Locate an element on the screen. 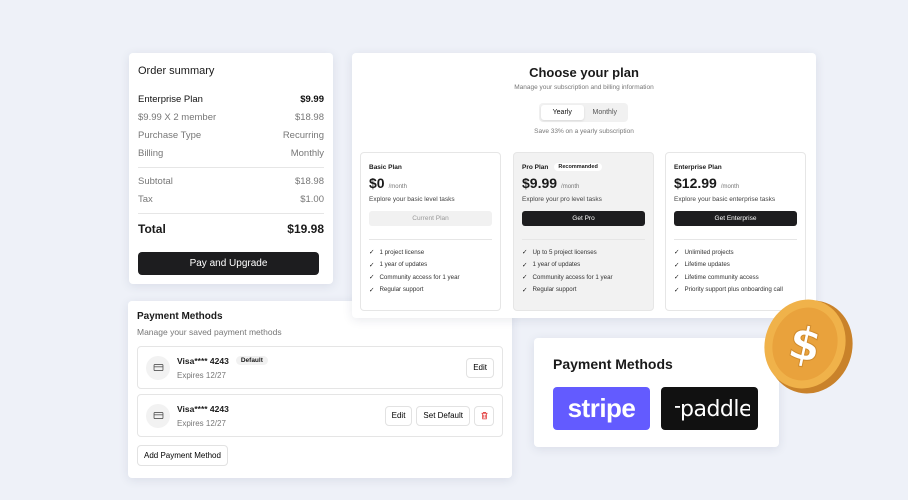  billing-period-toggle: Yearly Monthly is located at coordinates (583, 112).